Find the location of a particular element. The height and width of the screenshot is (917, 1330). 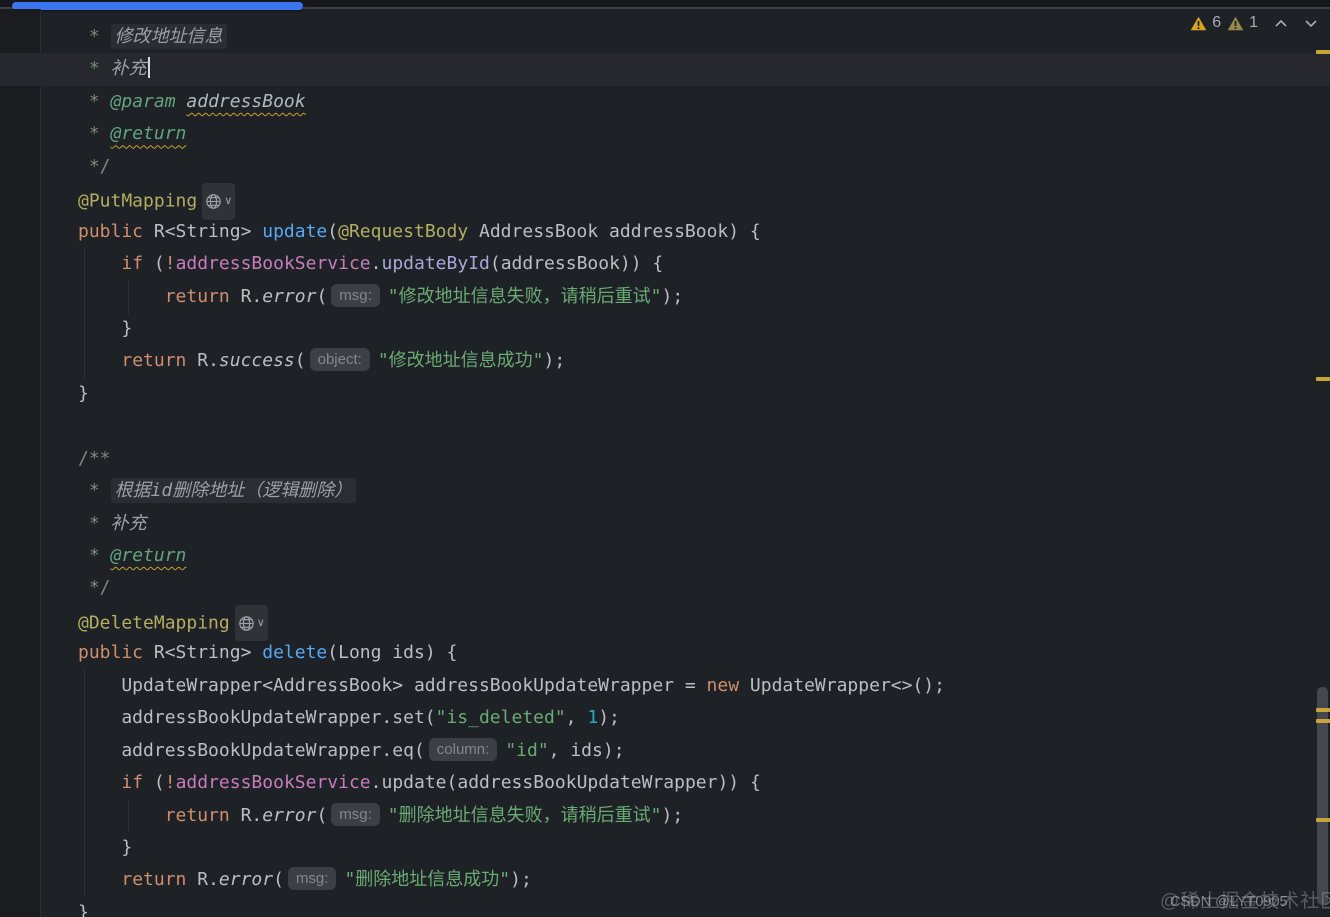

code-line-11: return R.success(object: "修改地址信息成功"); is located at coordinates (665, 361).